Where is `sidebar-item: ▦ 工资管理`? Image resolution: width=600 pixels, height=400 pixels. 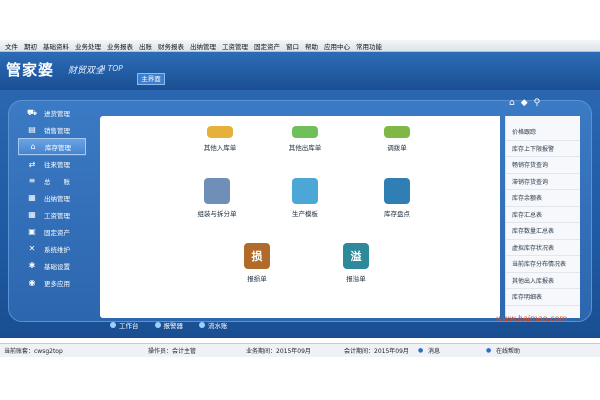
sidebar-item: ▦ 工资管理 is located at coordinates (52, 214).